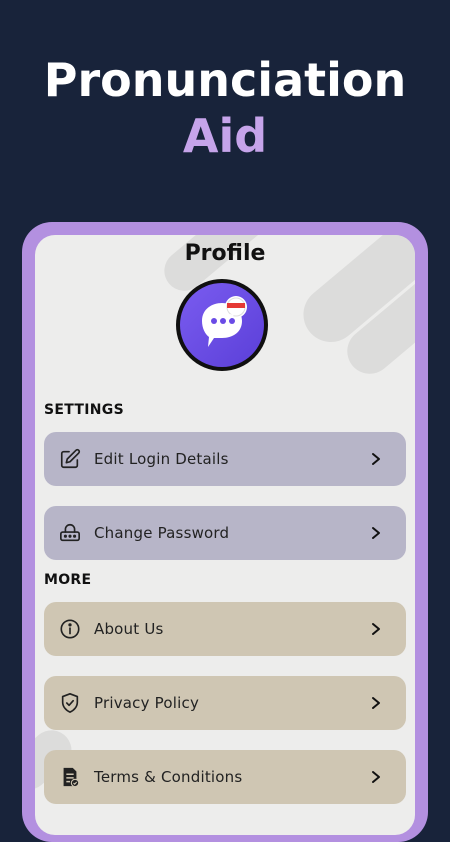 This screenshot has width=450, height=842. Describe the element at coordinates (129, 629) in the screenshot. I see `about-us-label: About Us` at that location.